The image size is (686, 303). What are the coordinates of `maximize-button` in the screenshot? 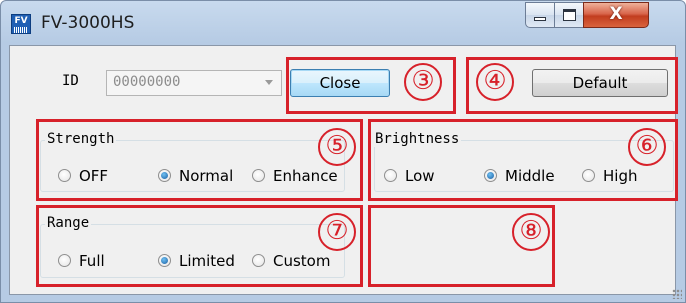 It's located at (569, 15).